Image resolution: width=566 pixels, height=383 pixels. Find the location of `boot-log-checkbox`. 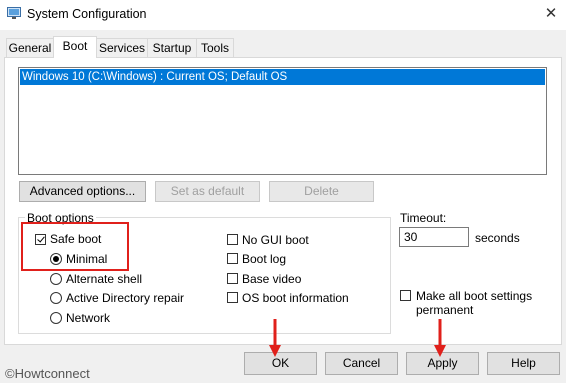

boot-log-checkbox is located at coordinates (232, 258).